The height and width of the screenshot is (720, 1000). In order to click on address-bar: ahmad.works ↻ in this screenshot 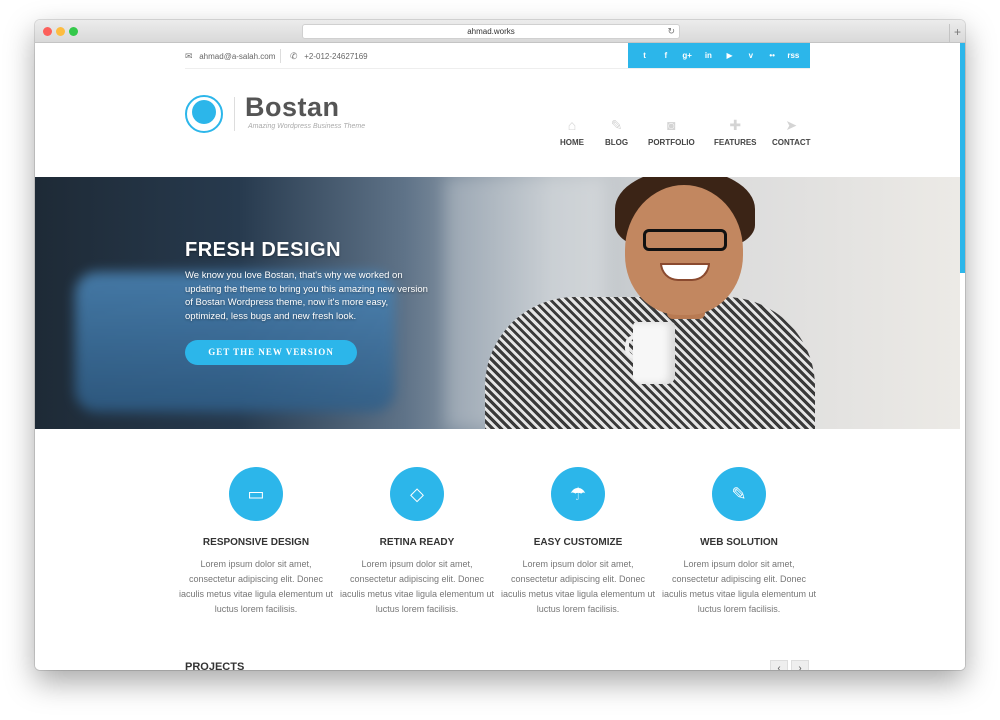, I will do `click(491, 31)`.